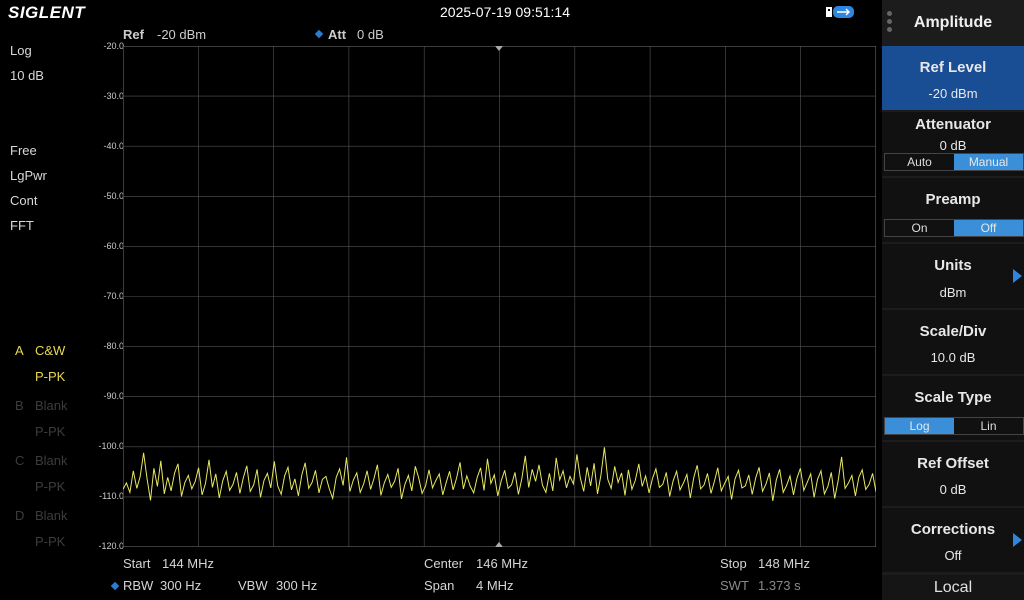  I want to click on trace-c-letter: C, so click(19, 460).